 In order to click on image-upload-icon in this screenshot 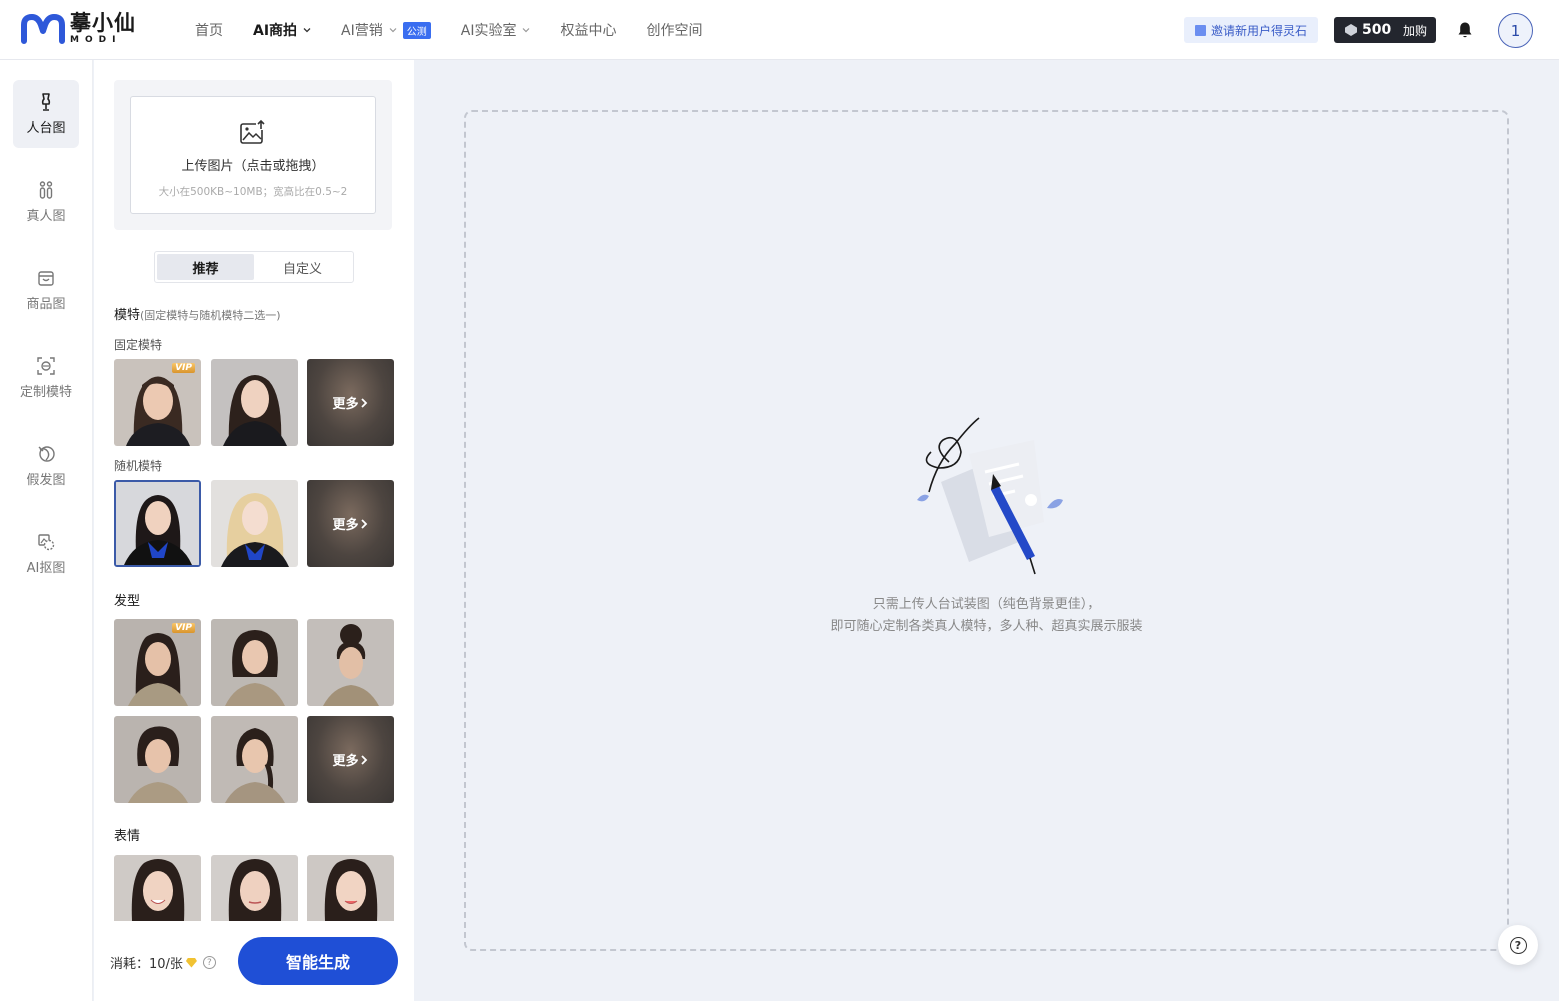, I will do `click(253, 131)`.